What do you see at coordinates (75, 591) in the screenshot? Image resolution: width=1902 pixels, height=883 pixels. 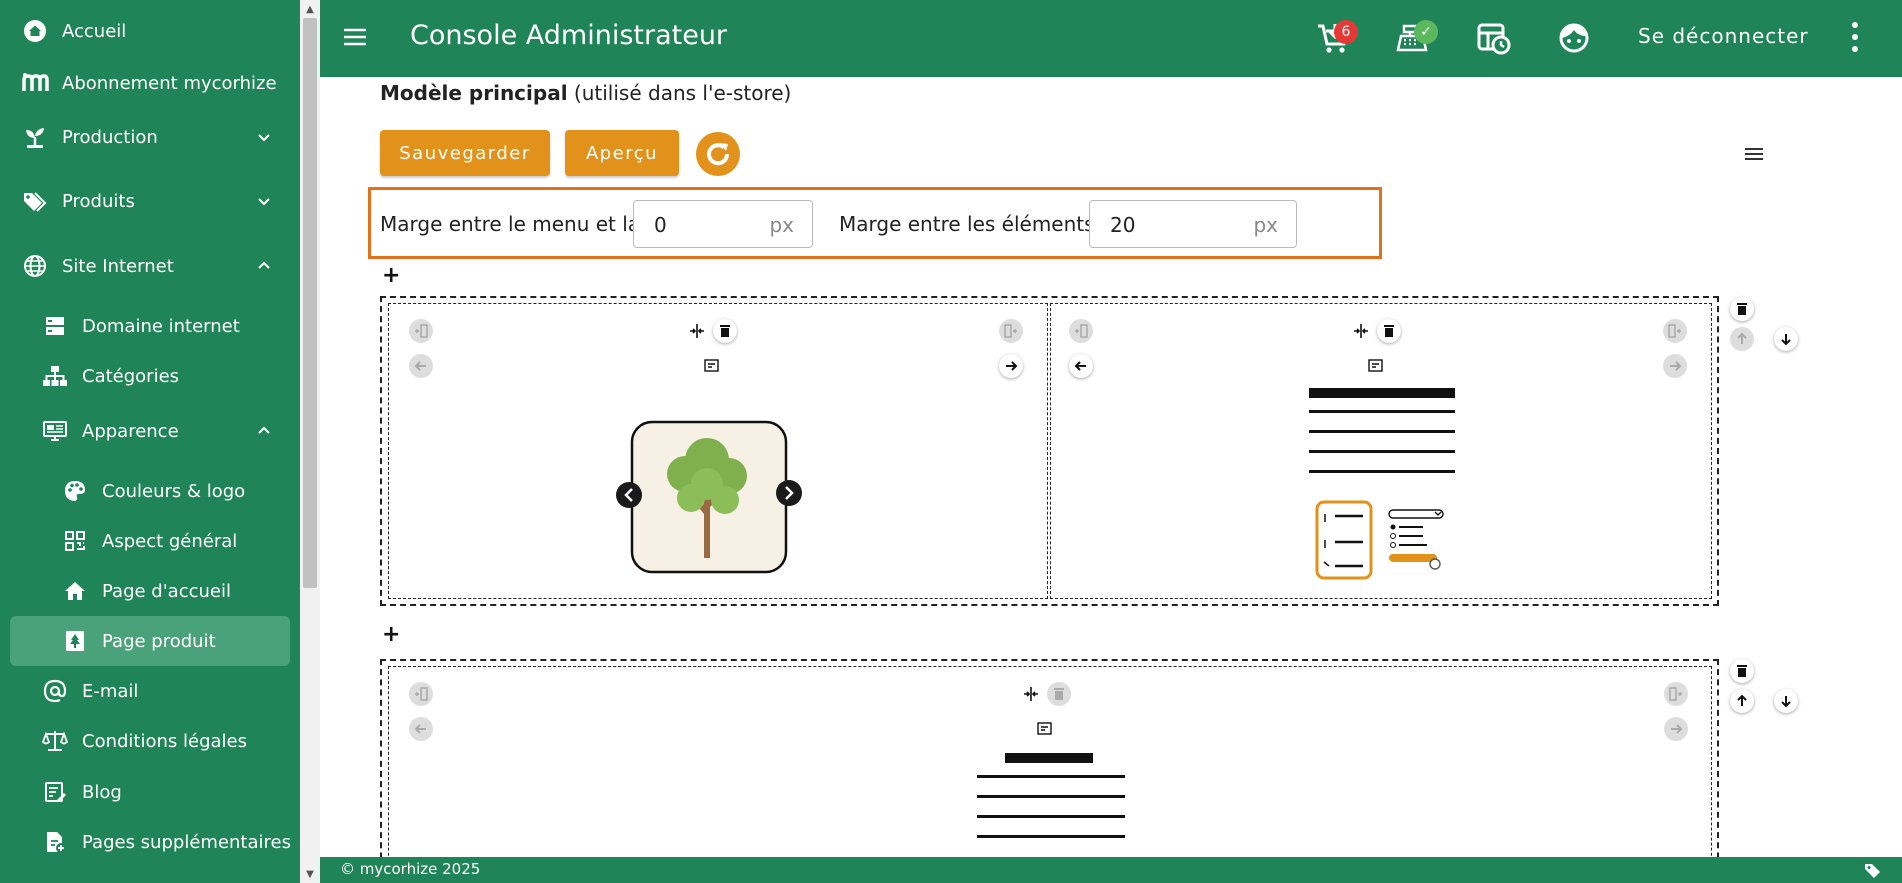 I see `house-icon` at bounding box center [75, 591].